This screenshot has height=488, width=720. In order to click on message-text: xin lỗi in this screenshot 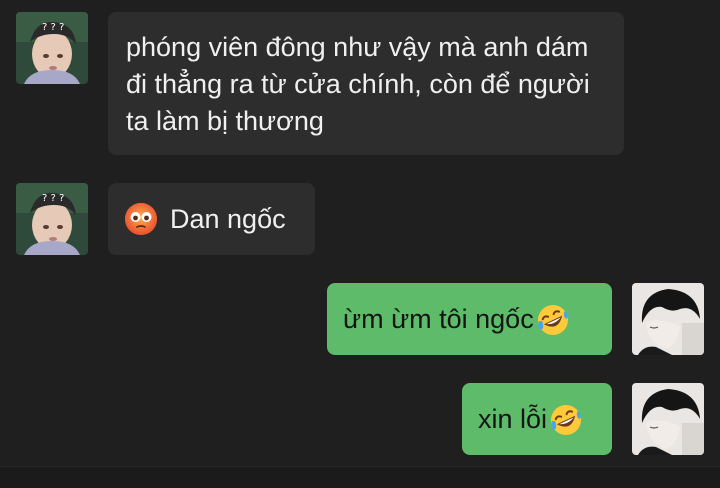, I will do `click(513, 419)`.